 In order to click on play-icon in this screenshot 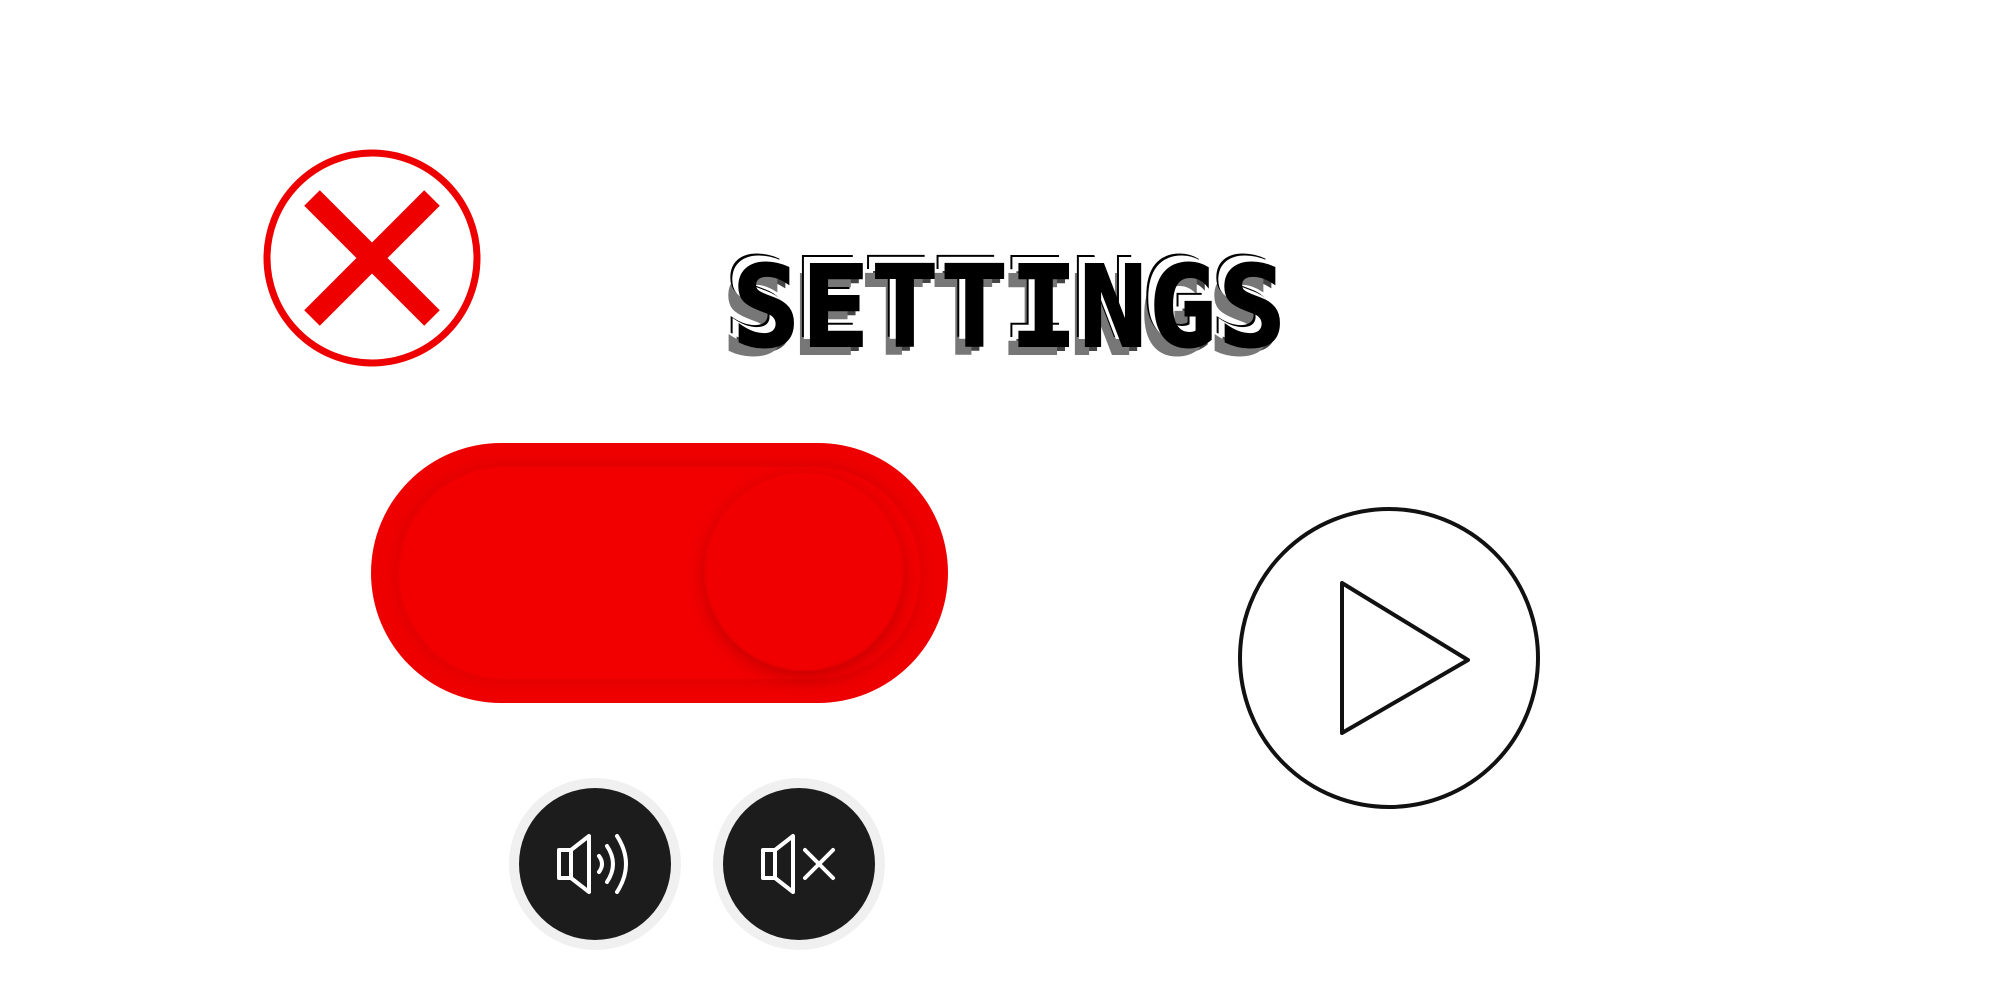, I will do `click(1389, 658)`.